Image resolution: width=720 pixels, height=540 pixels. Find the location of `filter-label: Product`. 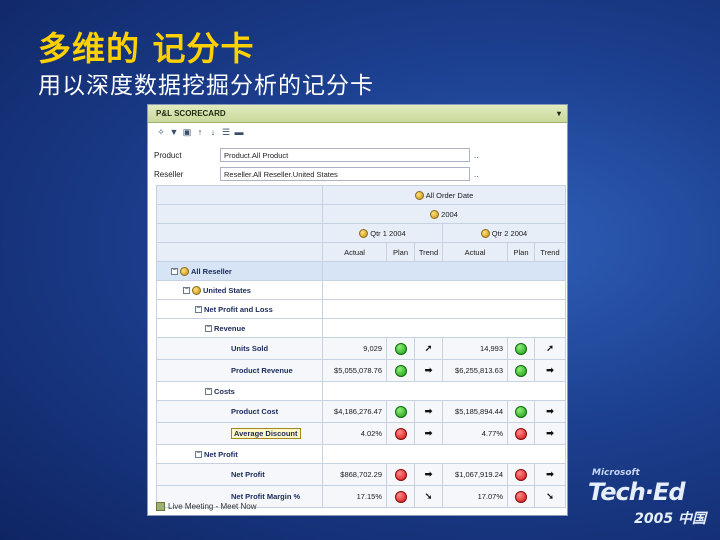

filter-label: Product is located at coordinates (168, 155).